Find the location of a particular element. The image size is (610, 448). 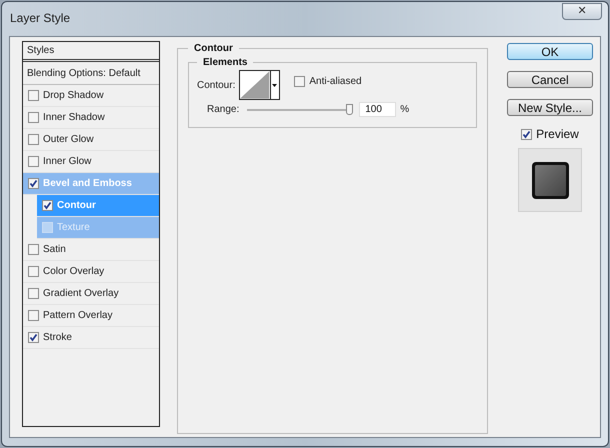

style-list-item: Inner Shadow is located at coordinates (91, 118).